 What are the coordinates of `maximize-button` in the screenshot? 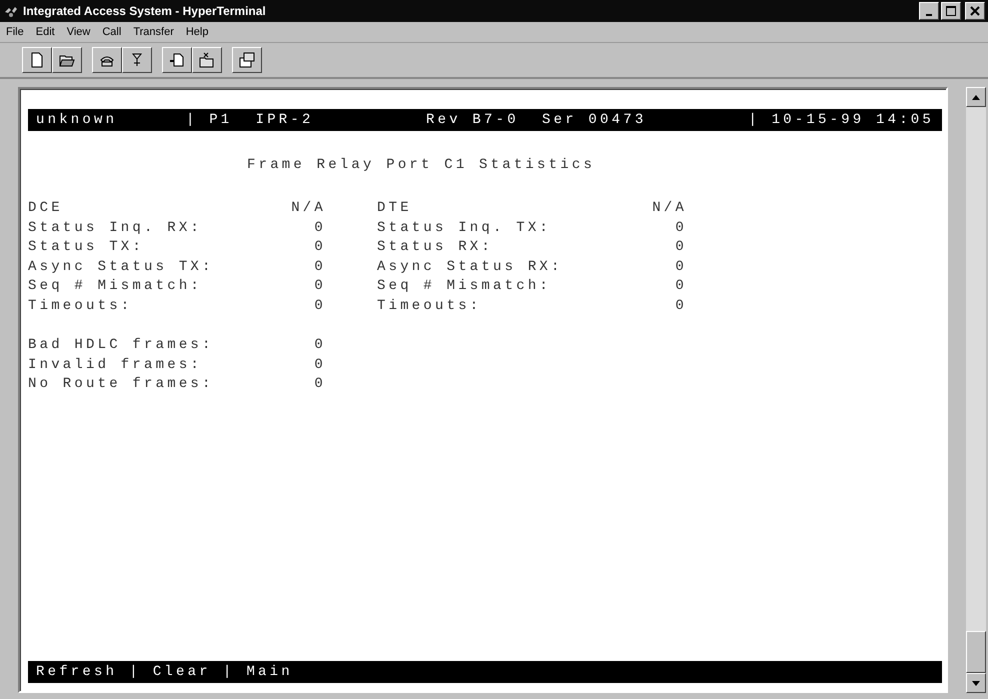 It's located at (951, 11).